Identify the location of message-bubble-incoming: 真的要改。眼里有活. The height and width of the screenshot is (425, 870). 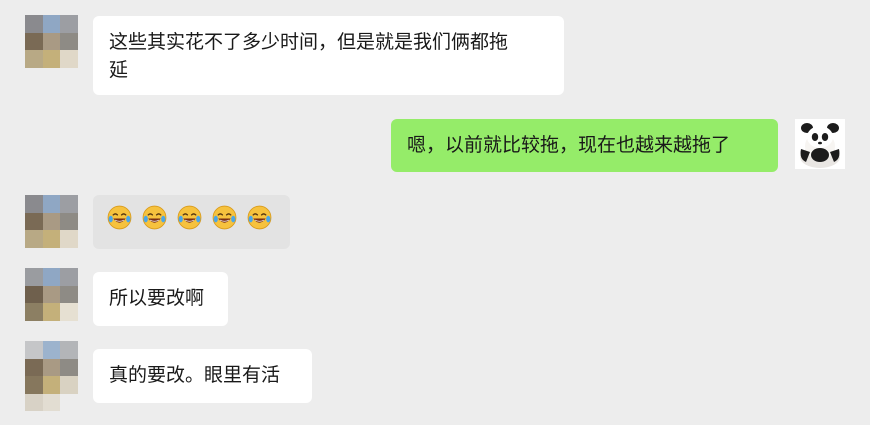
(202, 376).